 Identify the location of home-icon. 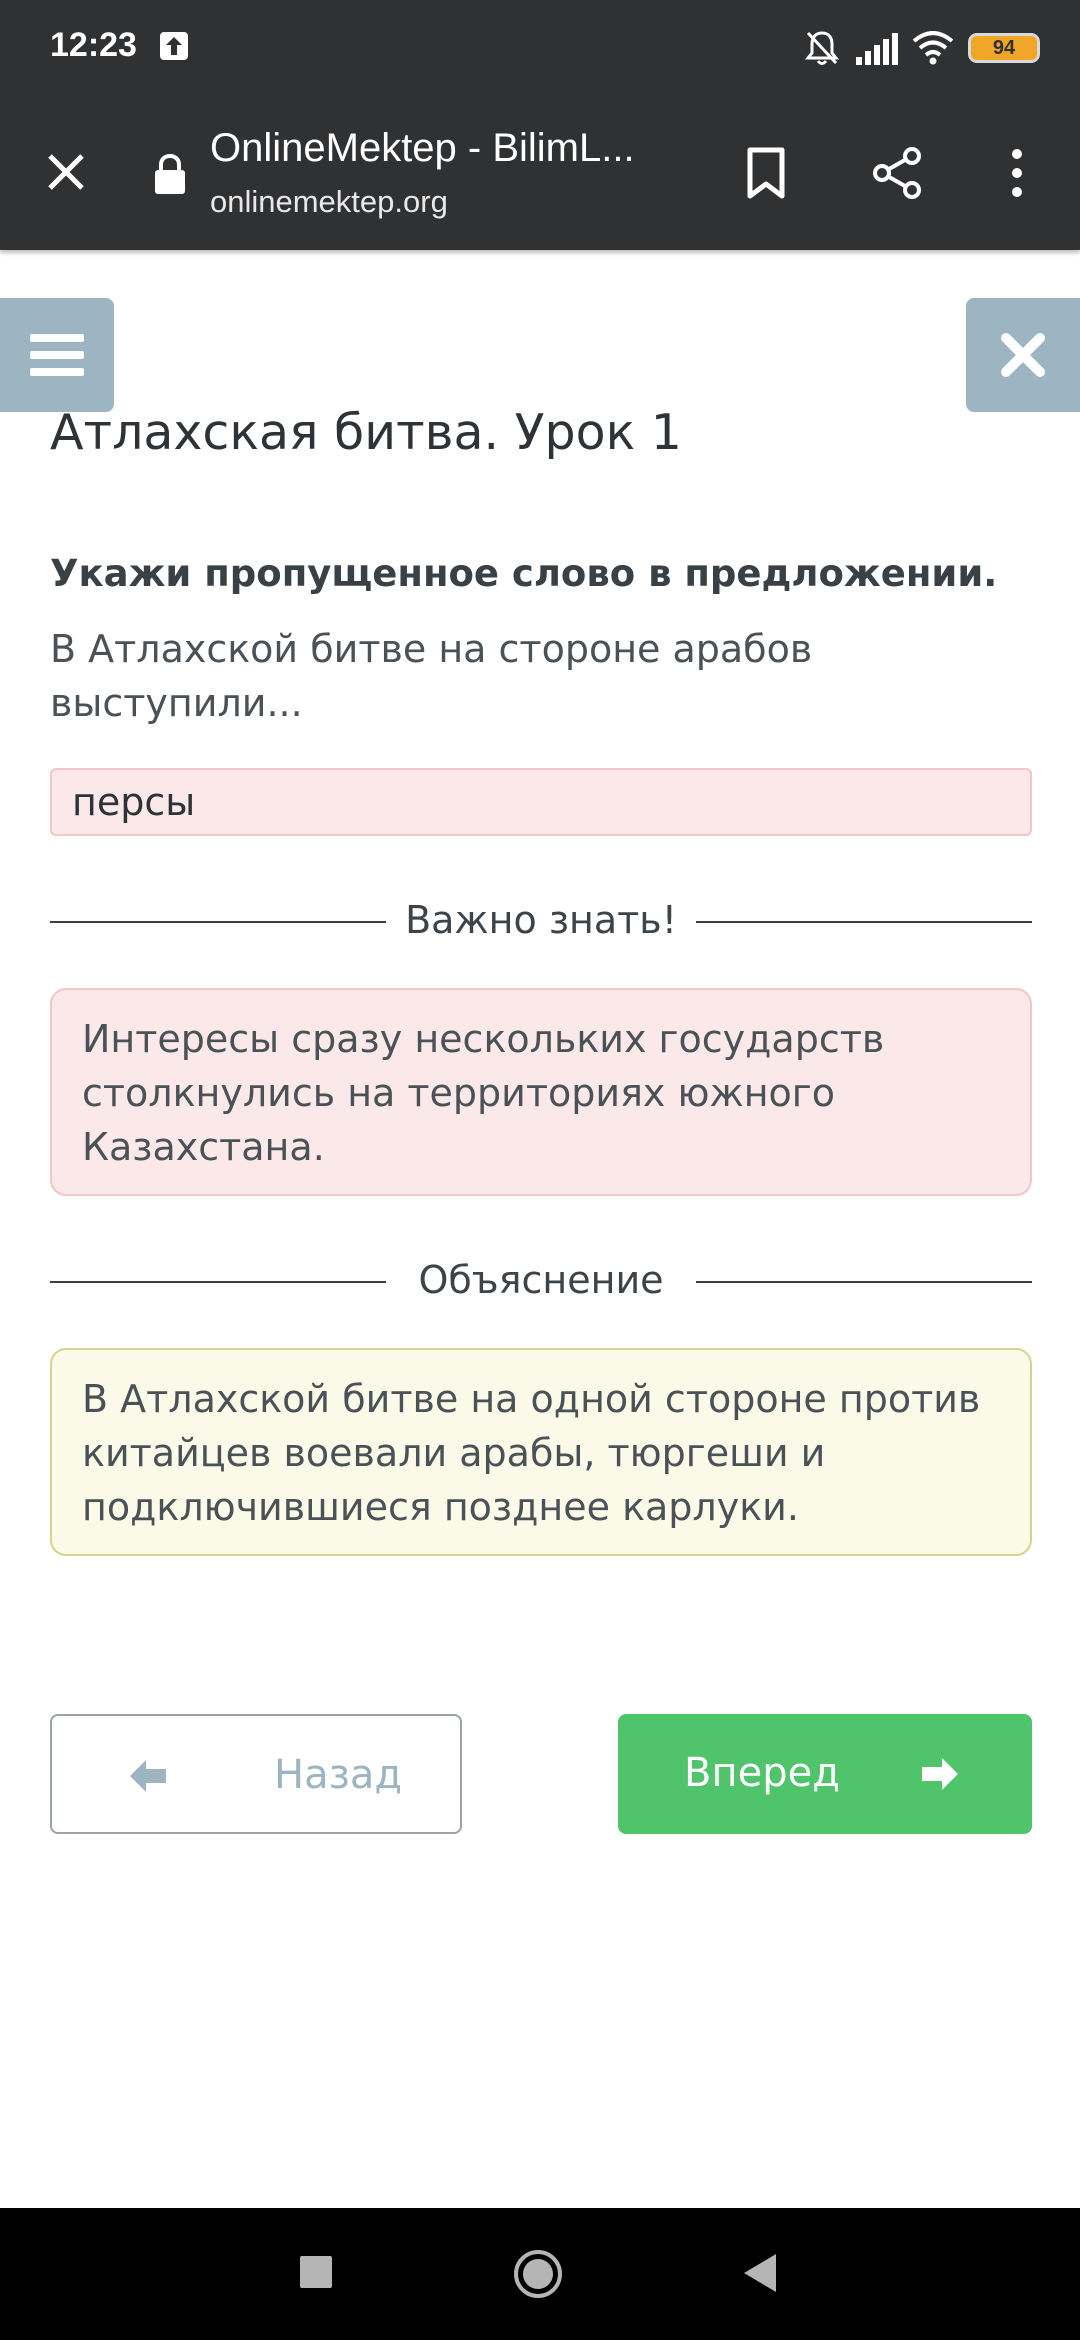
(538, 2274).